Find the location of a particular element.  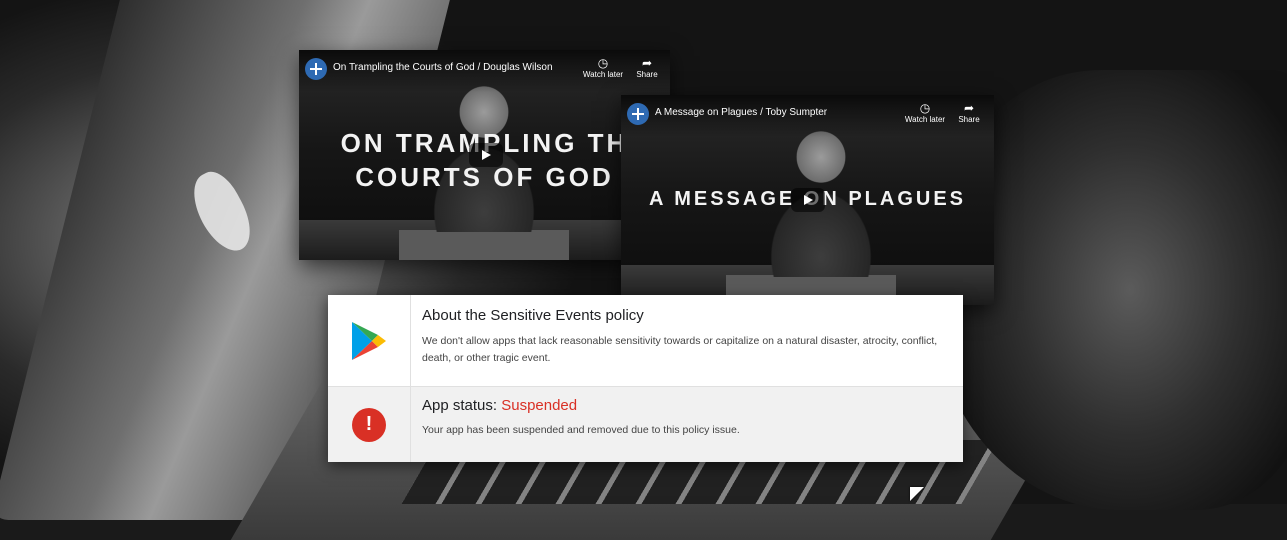

video-title: A Message on Plagues / Toby Sumpter is located at coordinates (741, 112).